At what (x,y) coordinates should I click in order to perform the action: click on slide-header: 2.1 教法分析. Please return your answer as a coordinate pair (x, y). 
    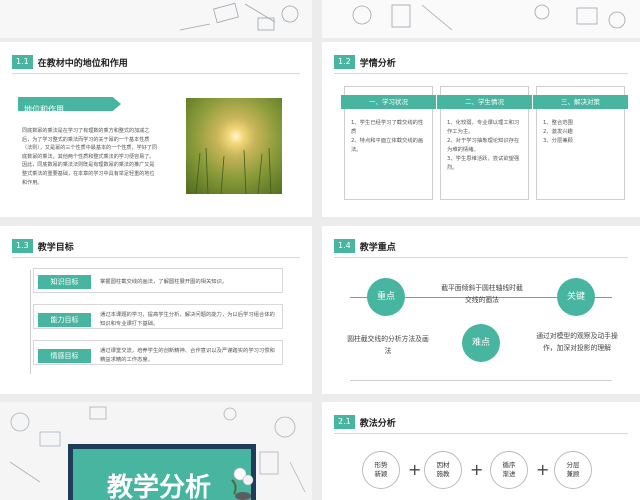
    Looking at the image, I should click on (365, 422).